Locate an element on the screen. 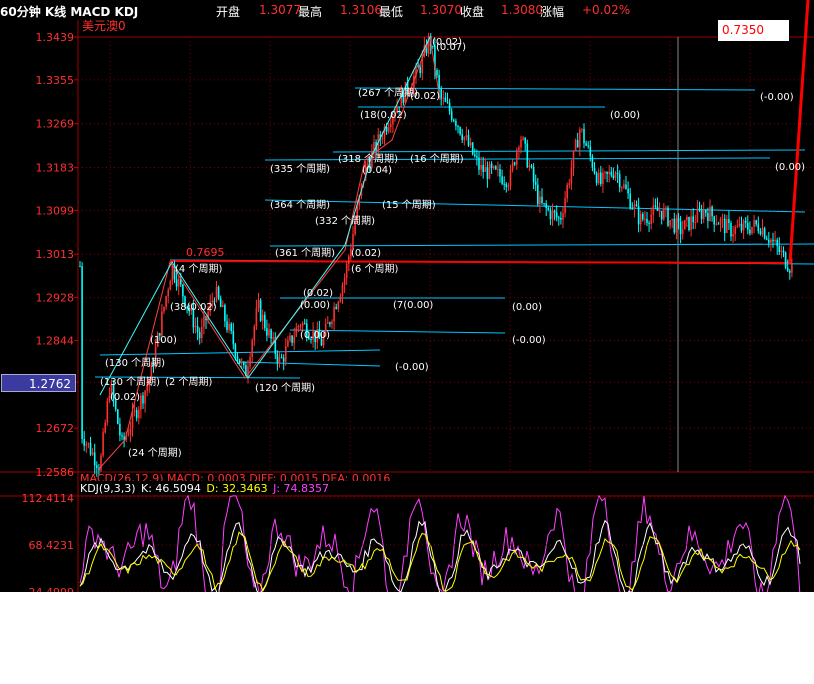  cycle-label: (364 个周期) is located at coordinates (300, 205).